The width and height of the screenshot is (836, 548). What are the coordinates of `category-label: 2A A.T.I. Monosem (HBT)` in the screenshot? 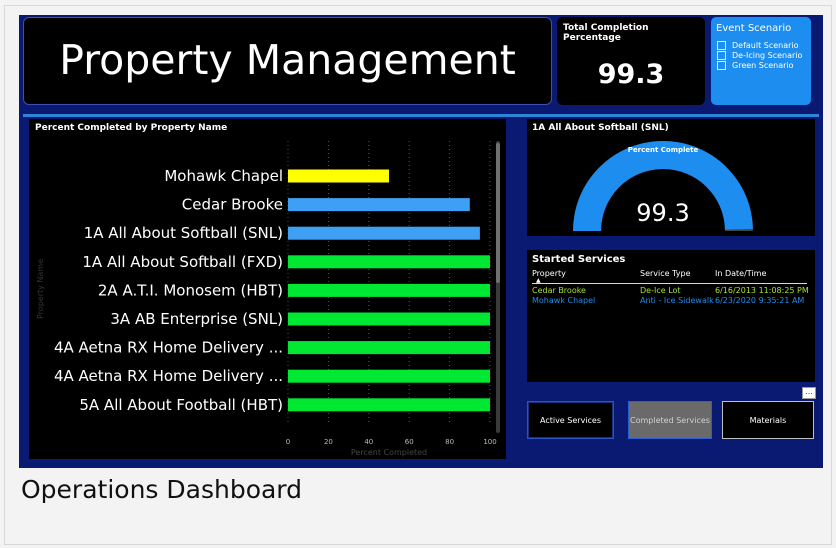 It's located at (190, 290).